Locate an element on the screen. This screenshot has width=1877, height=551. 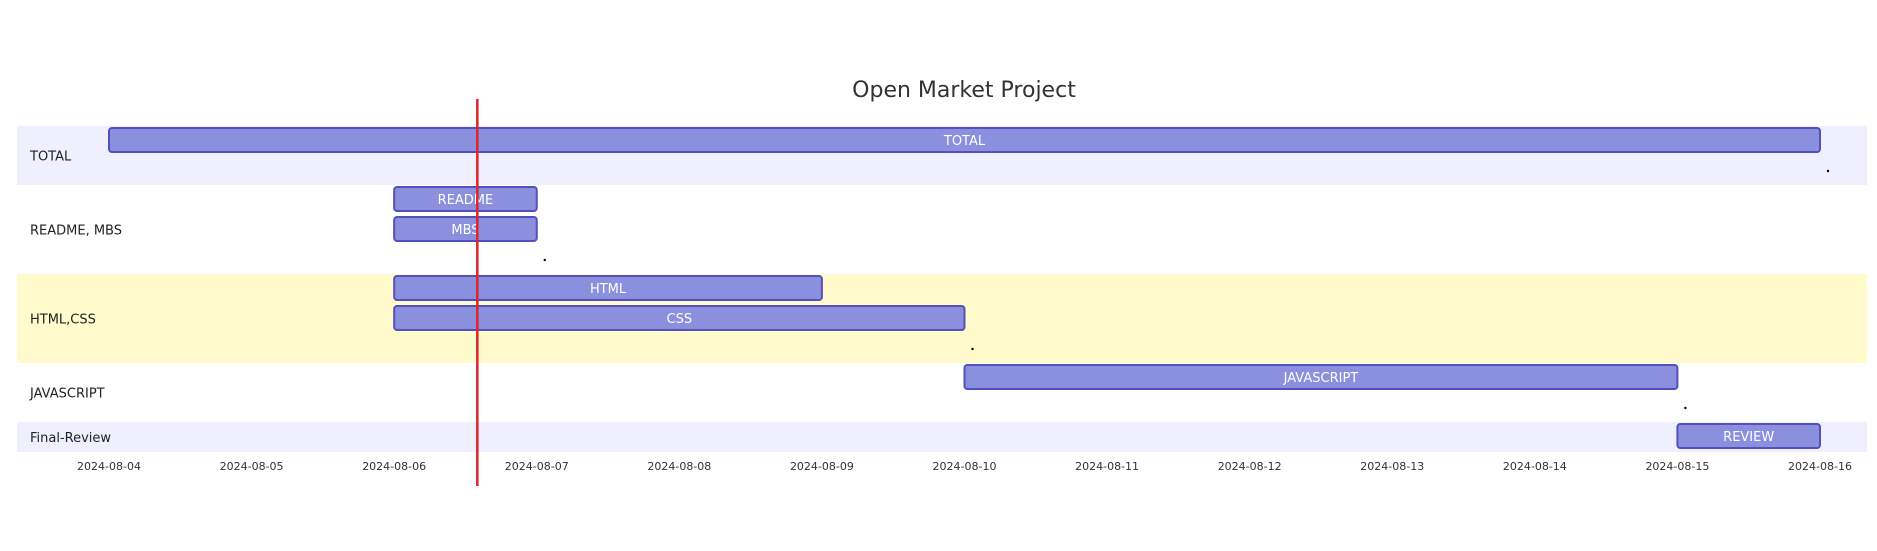
x-tick-label: 2024-08-14 is located at coordinates (1535, 466).